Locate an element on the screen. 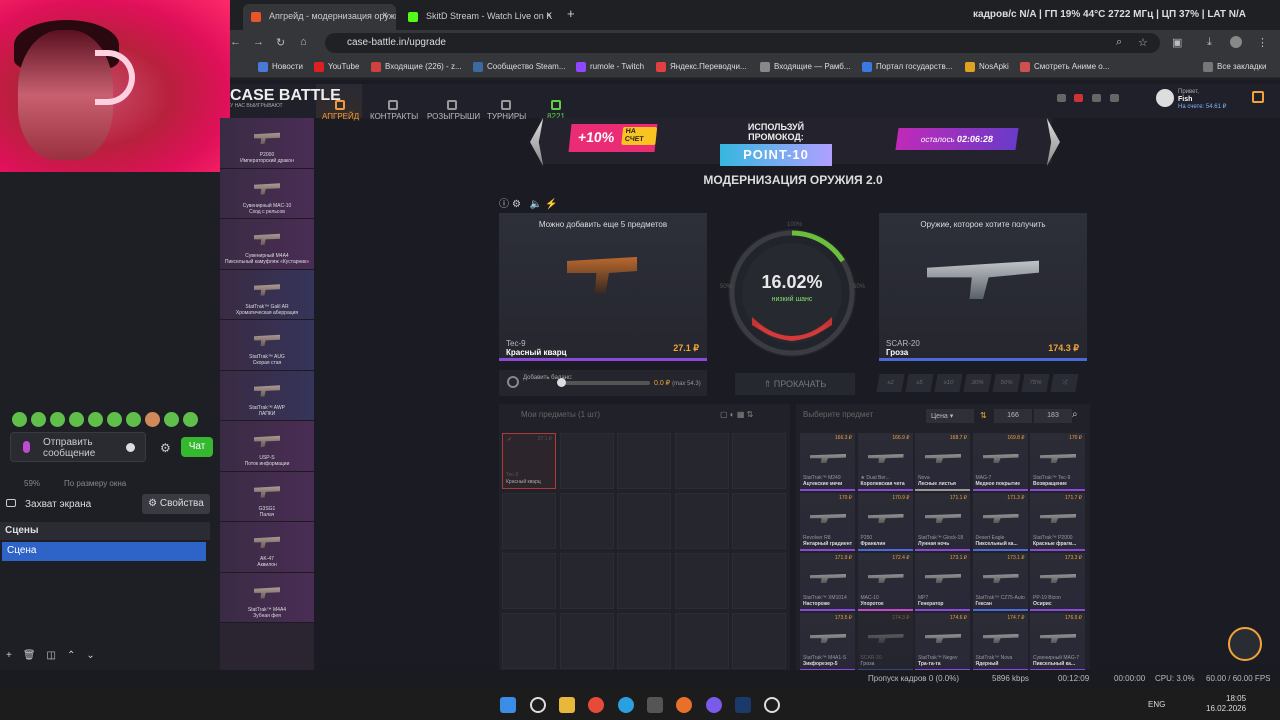 Image resolution: width=1280 pixels, height=720 pixels. down-icon: ⌄ is located at coordinates (90, 655).